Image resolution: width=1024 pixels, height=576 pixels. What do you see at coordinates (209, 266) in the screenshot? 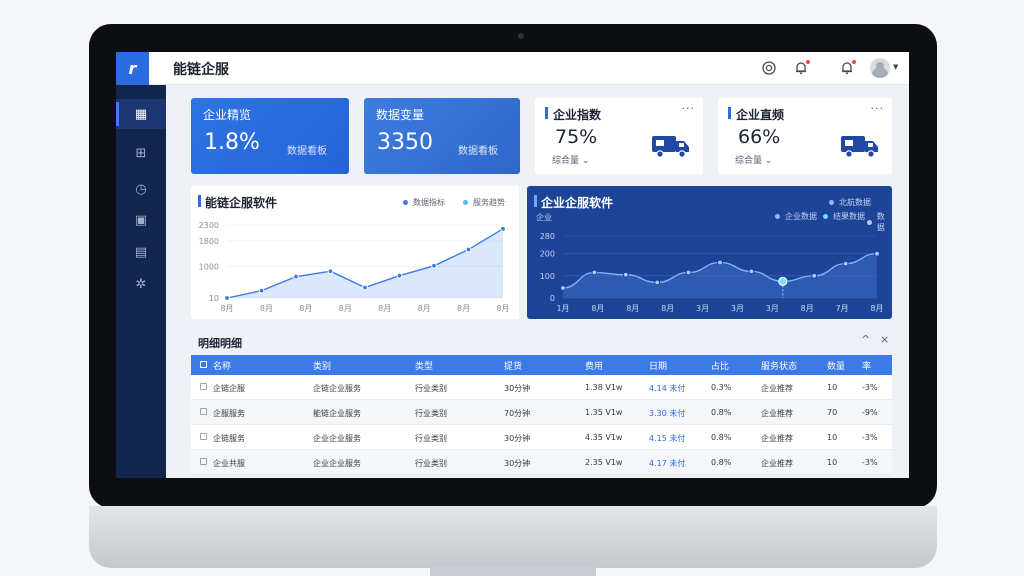
I see `y-tick-label: 1000` at bounding box center [209, 266].